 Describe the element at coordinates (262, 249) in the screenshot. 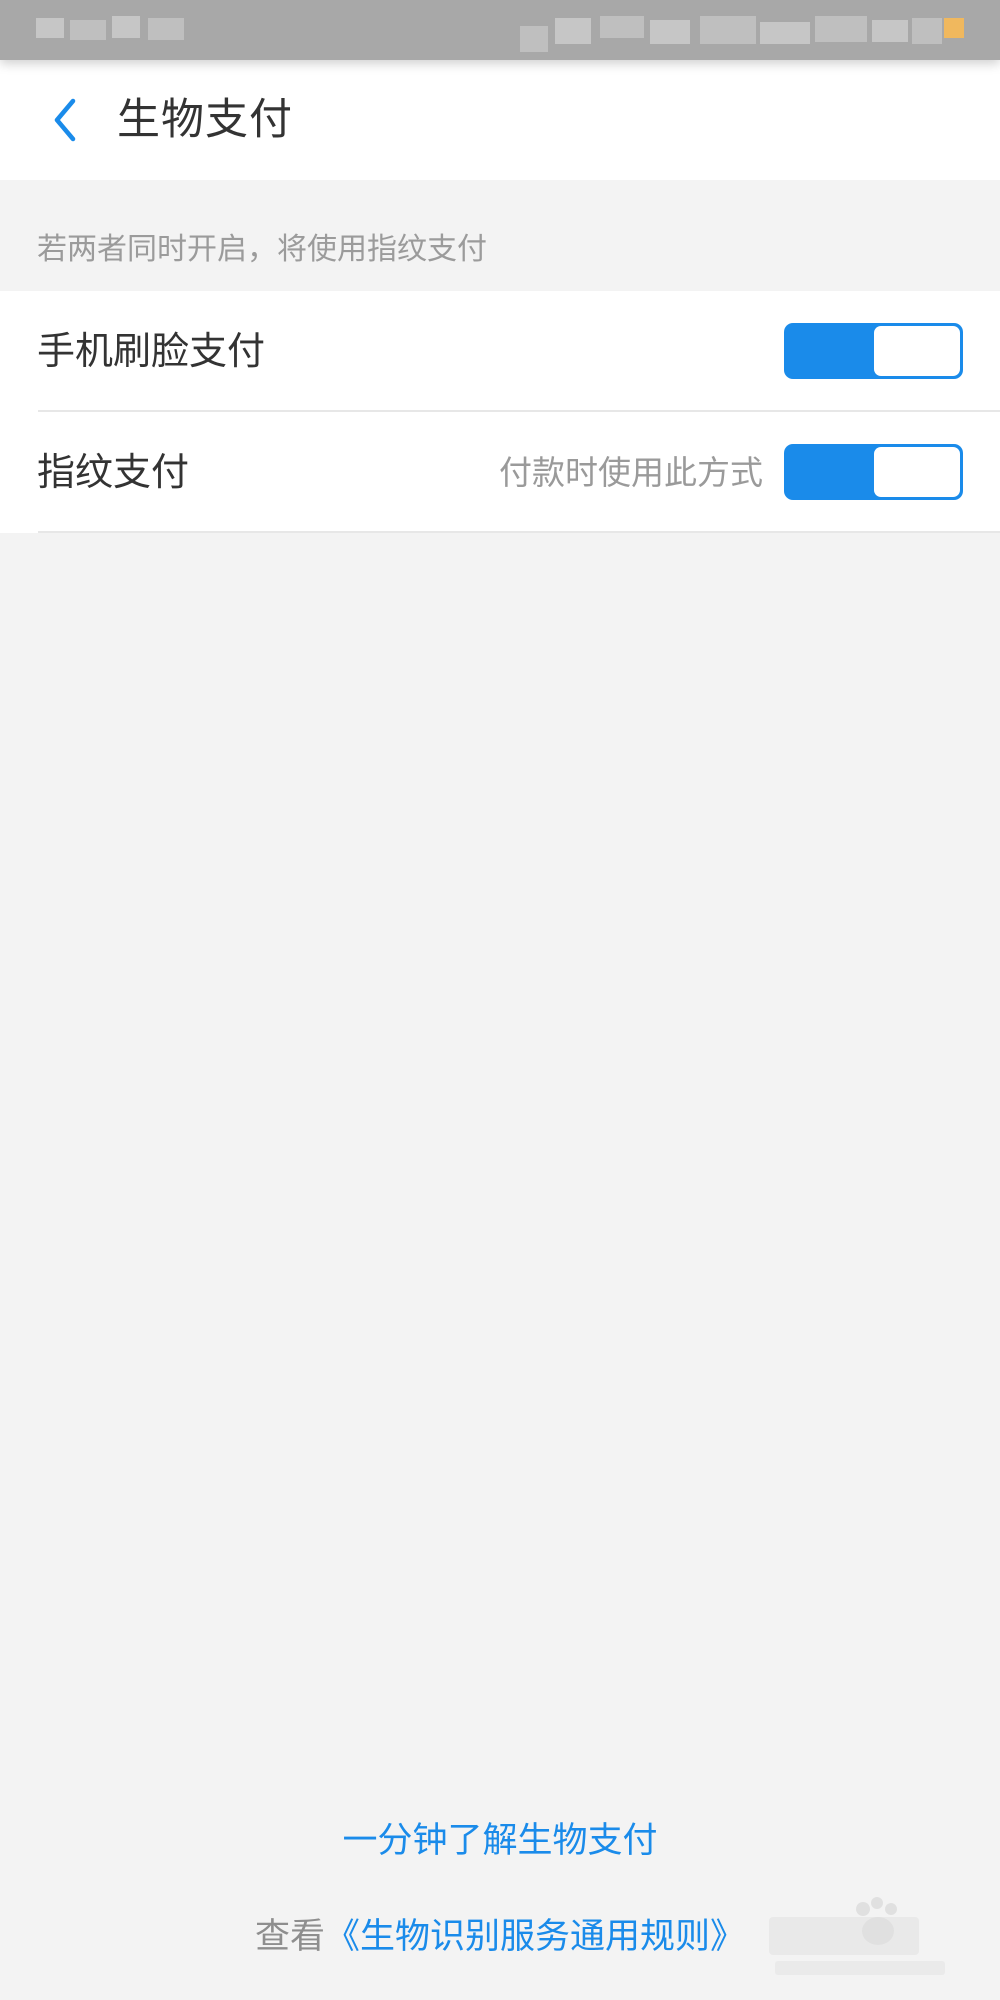

I see `hint-text: 若两者同时开启，将使用指纹支付` at that location.